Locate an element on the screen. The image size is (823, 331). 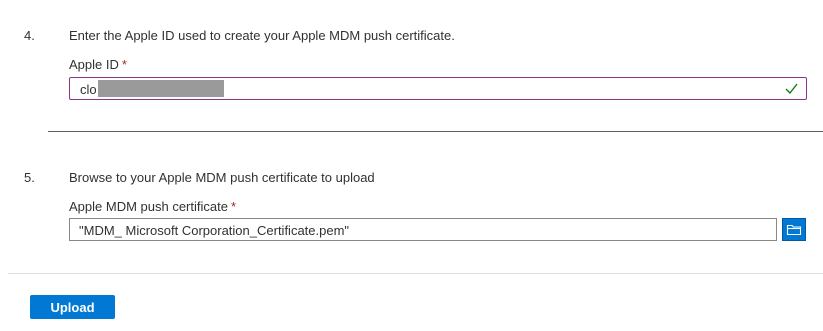
browse-file-button is located at coordinates (794, 229).